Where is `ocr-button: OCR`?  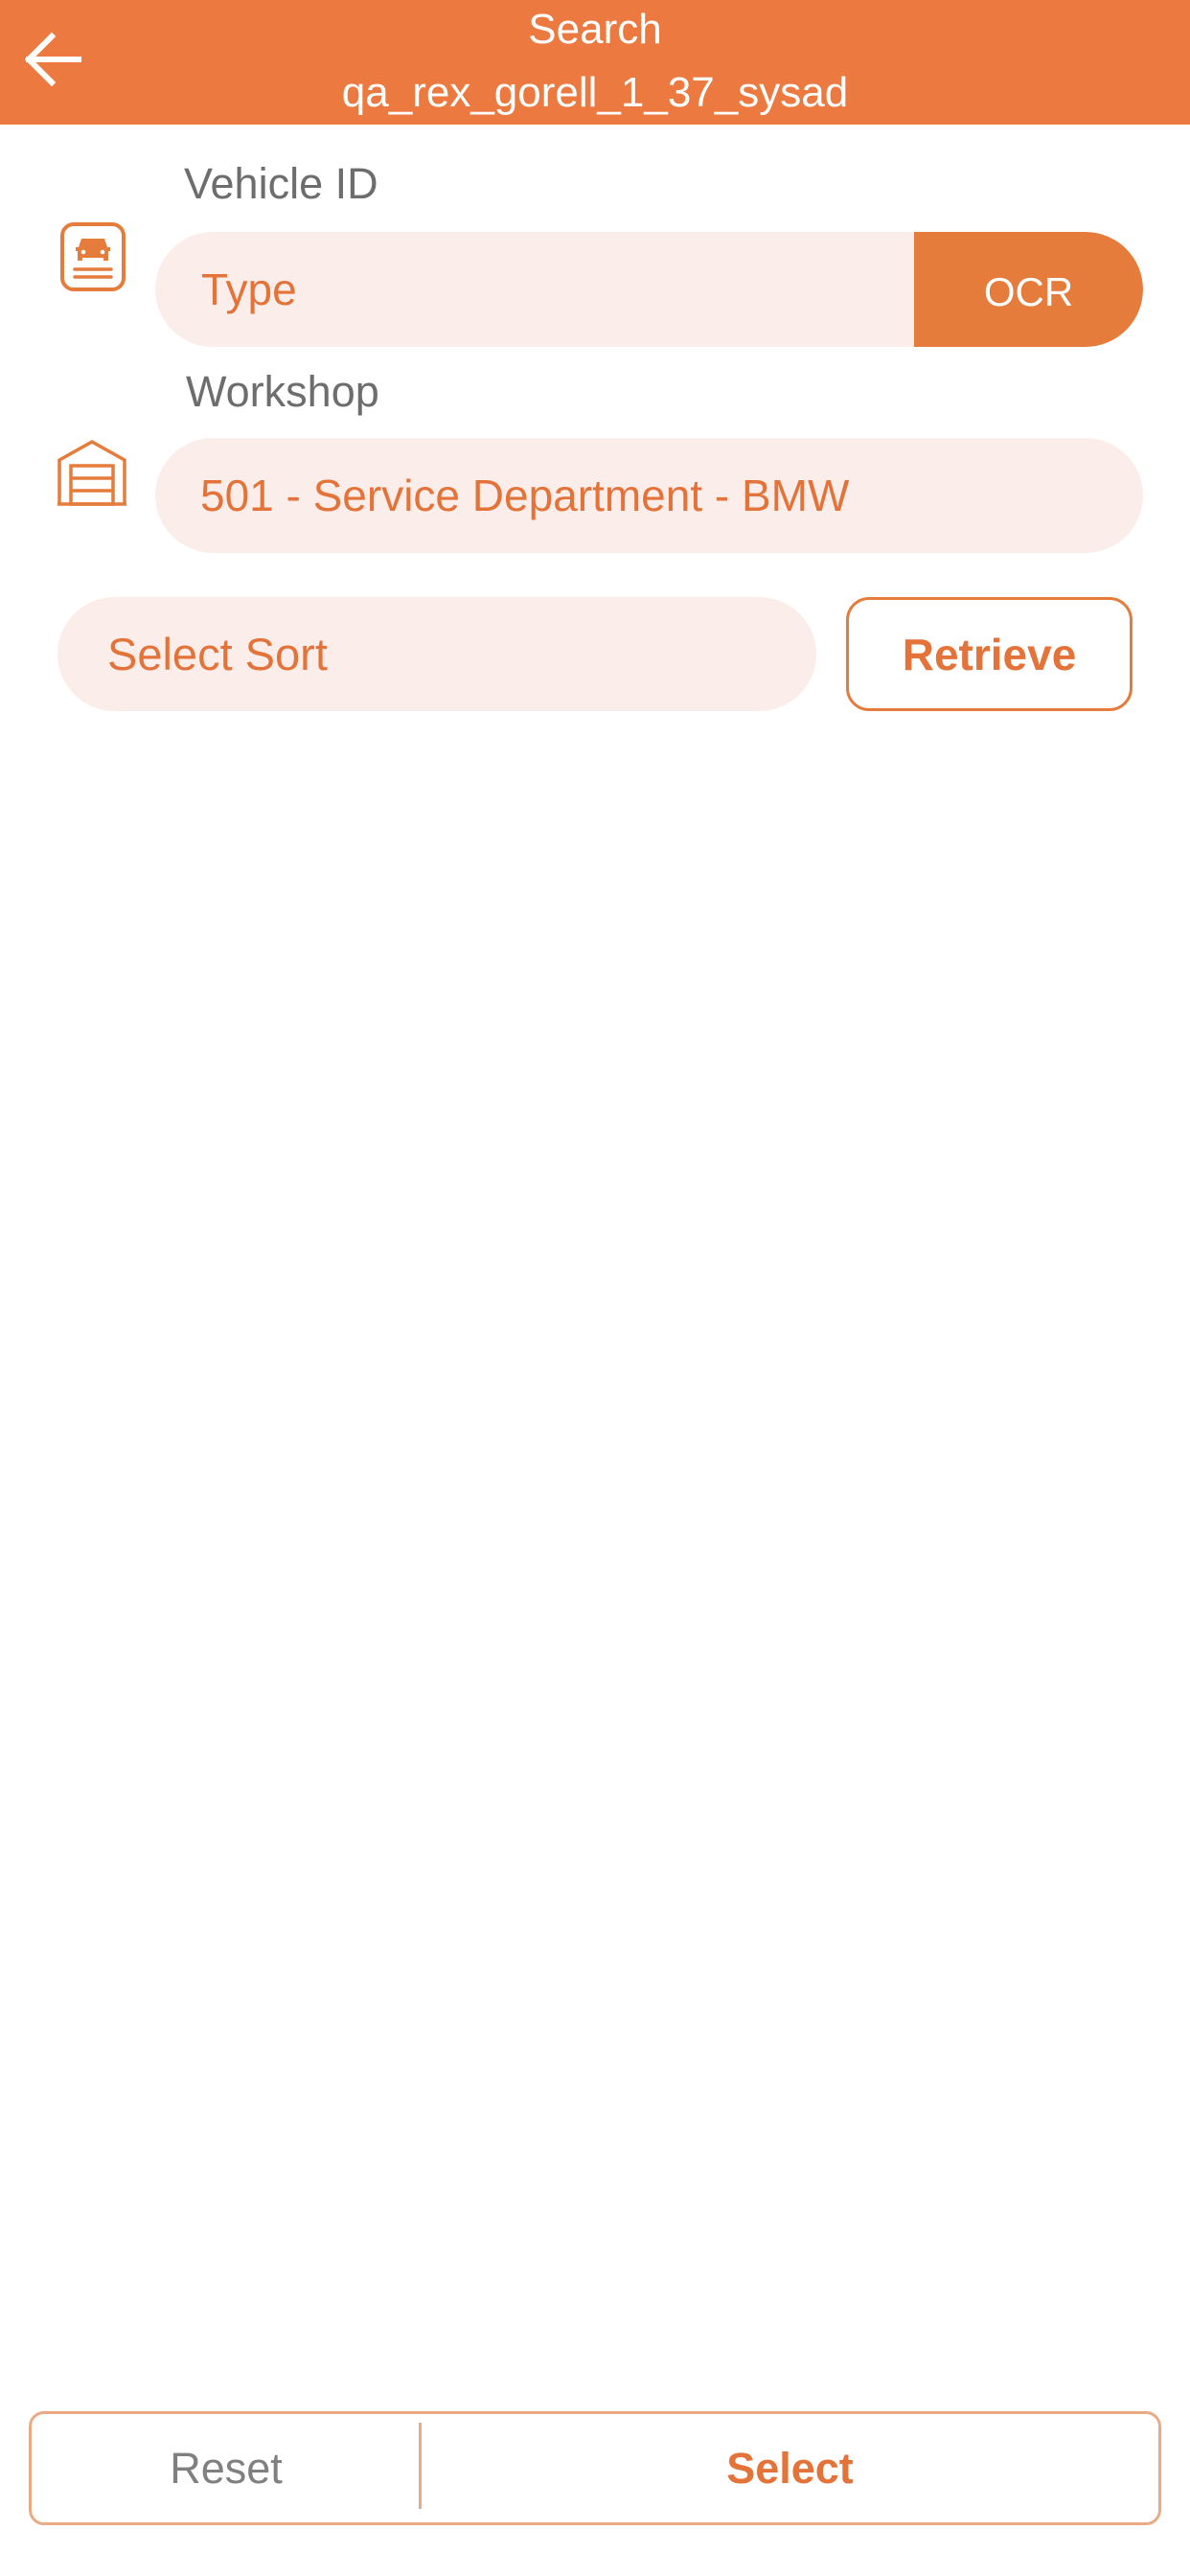 ocr-button: OCR is located at coordinates (1029, 289).